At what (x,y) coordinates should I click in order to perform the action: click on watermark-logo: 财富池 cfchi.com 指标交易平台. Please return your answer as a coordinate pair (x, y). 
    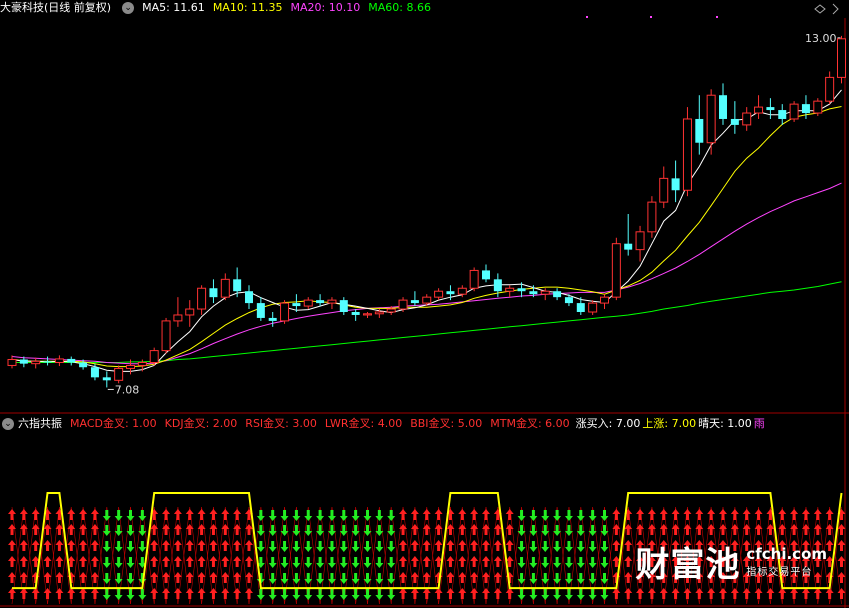
    Looking at the image, I should click on (731, 561).